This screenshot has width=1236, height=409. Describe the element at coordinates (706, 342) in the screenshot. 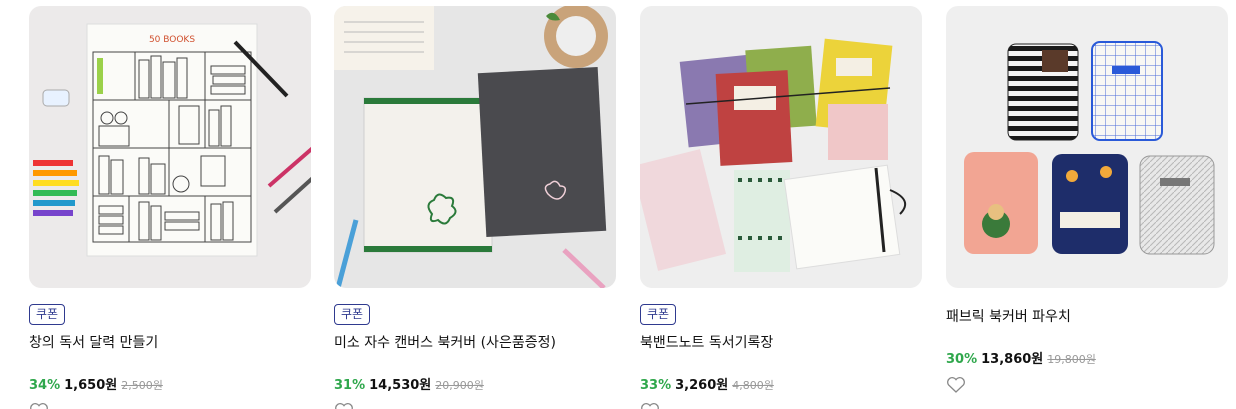

I see `product-name: 북밴드노트 독서기록장` at that location.